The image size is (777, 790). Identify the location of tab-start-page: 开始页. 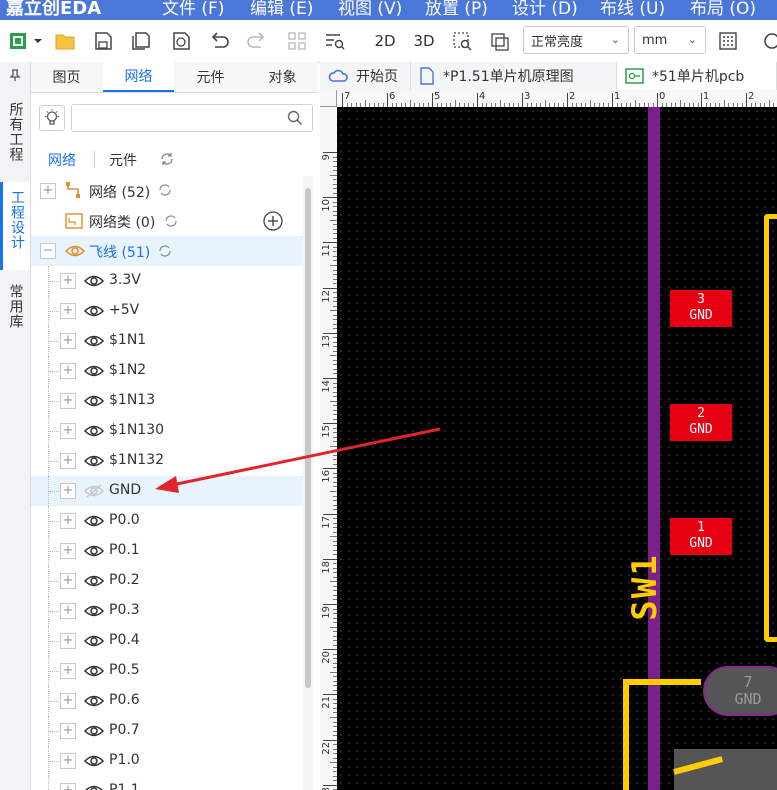
(365, 76).